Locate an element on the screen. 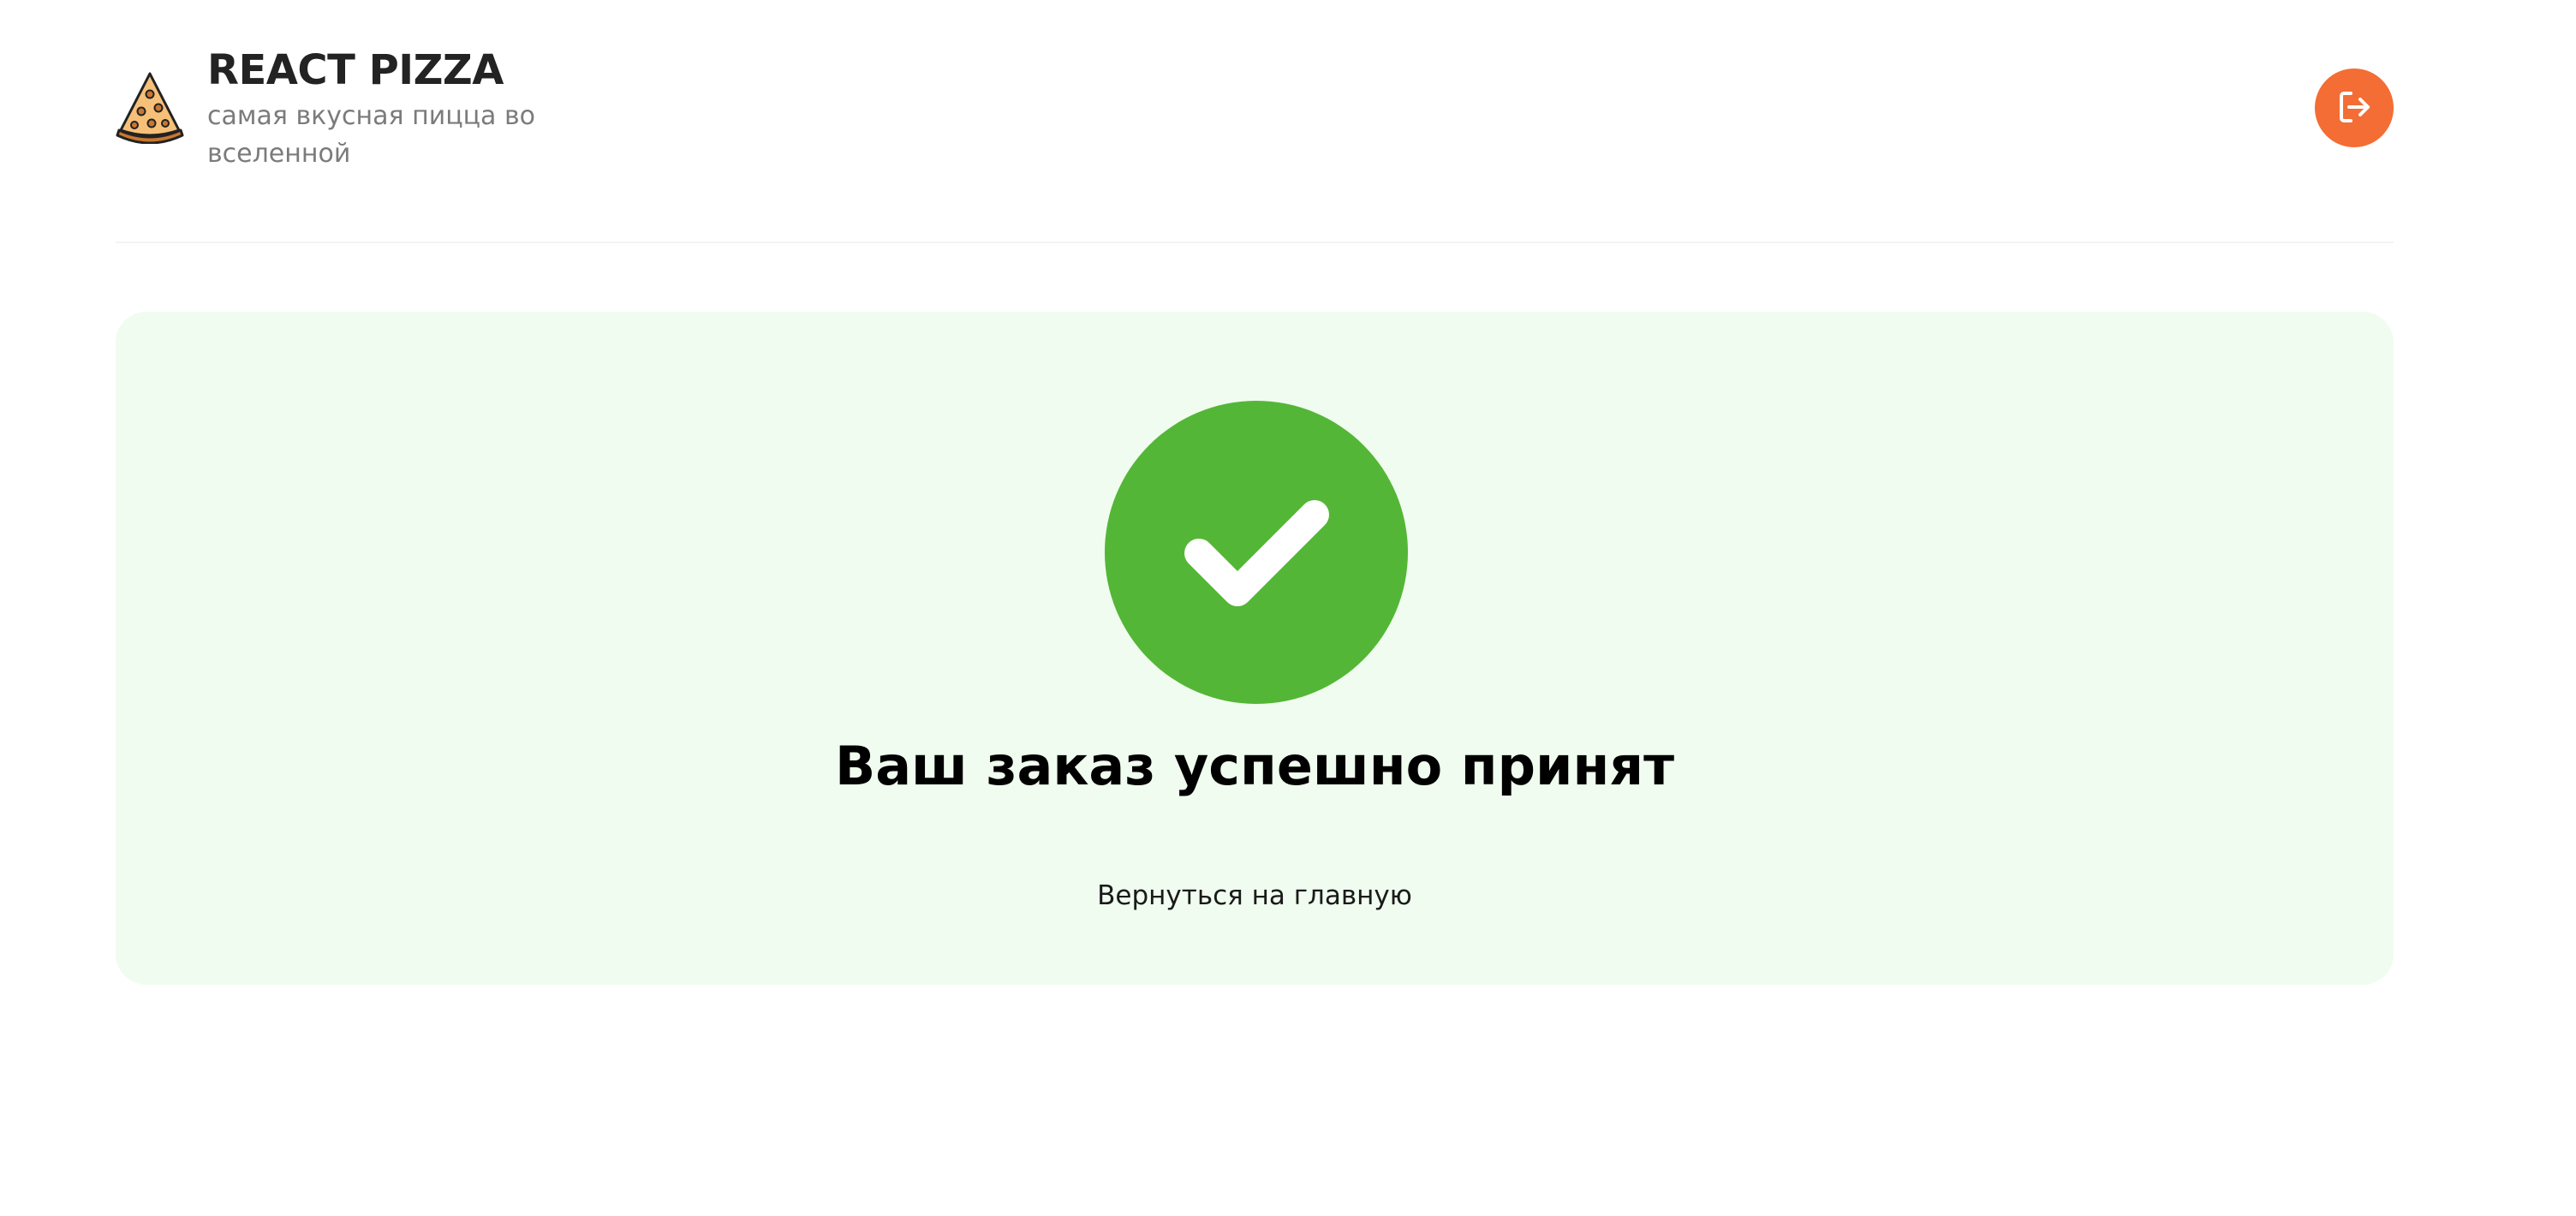 The height and width of the screenshot is (1216, 2576). brand-subtitle: самая вкусная пицца во вселенной is located at coordinates (371, 135).